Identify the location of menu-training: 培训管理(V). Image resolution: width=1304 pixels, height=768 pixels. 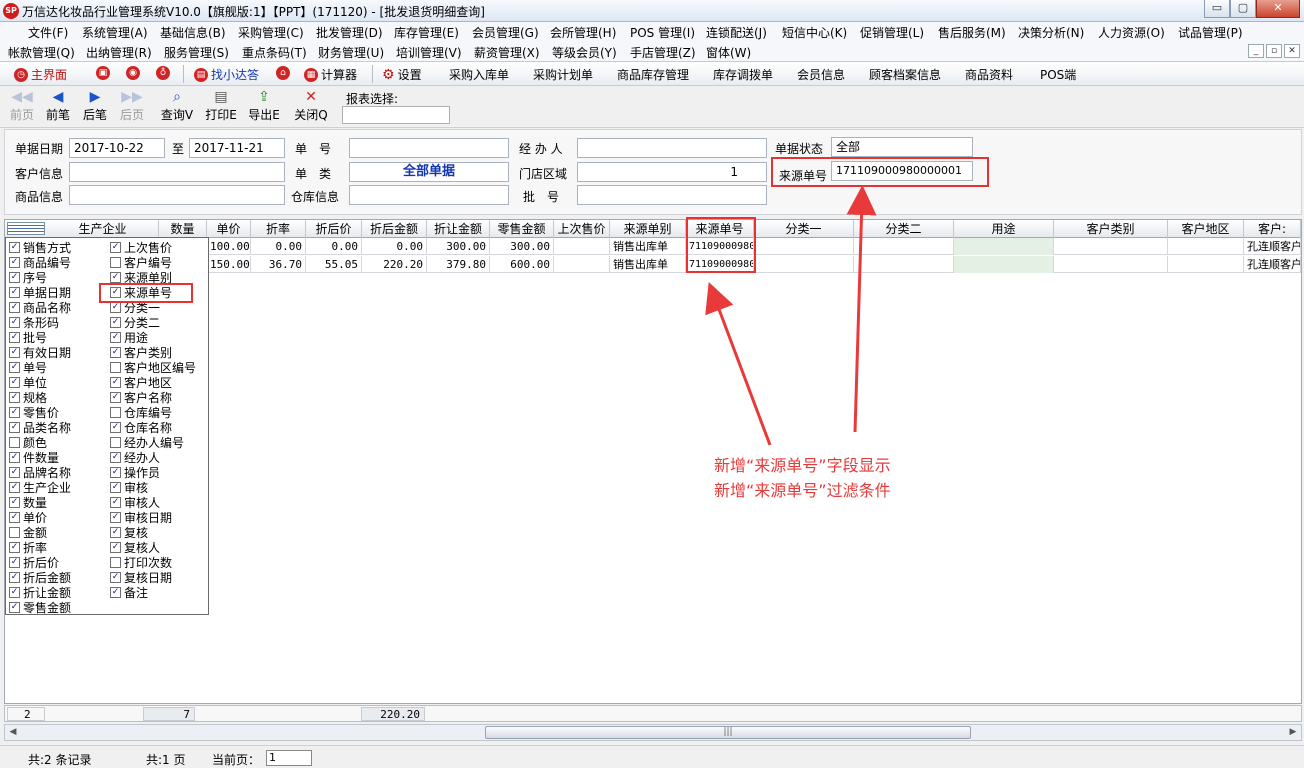
(429, 52).